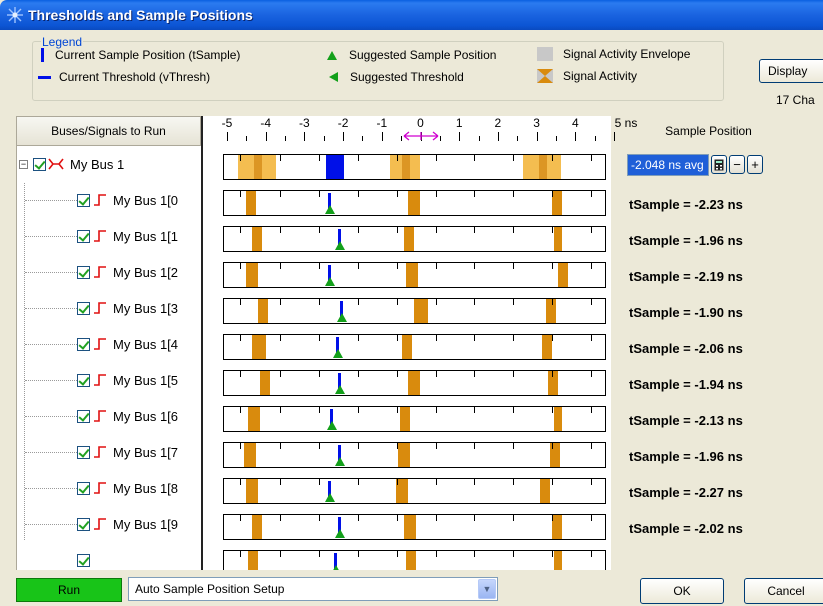 The image size is (823, 606). I want to click on suggested-sample-marker, so click(330, 209).